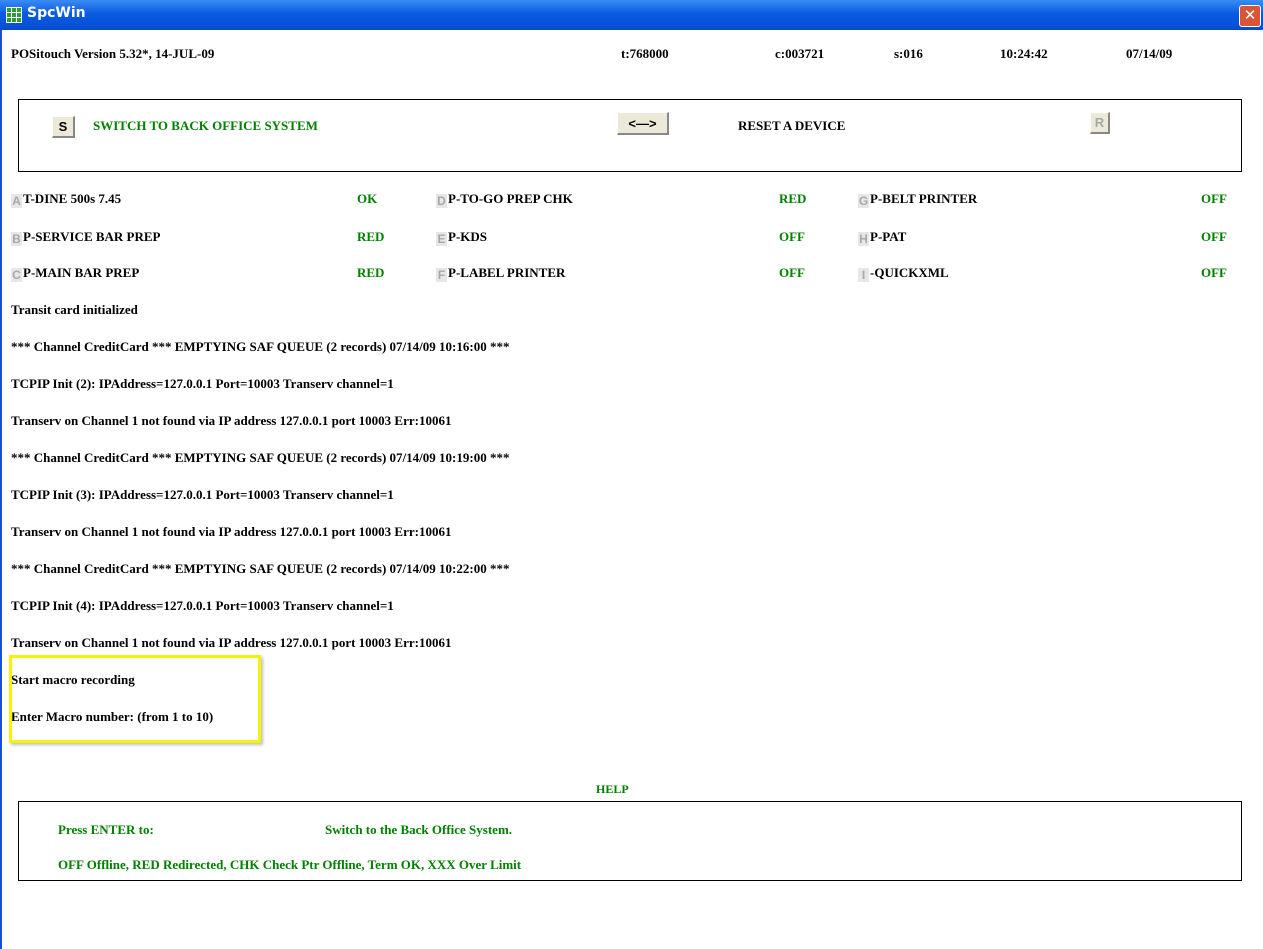 This screenshot has height=949, width=1263. What do you see at coordinates (643, 123) in the screenshot?
I see `toggle-arrow-button: <—>` at bounding box center [643, 123].